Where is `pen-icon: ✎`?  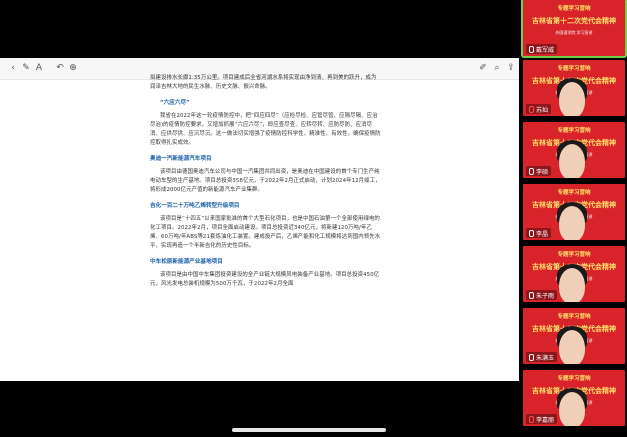 pen-icon: ✎ is located at coordinates (26, 68).